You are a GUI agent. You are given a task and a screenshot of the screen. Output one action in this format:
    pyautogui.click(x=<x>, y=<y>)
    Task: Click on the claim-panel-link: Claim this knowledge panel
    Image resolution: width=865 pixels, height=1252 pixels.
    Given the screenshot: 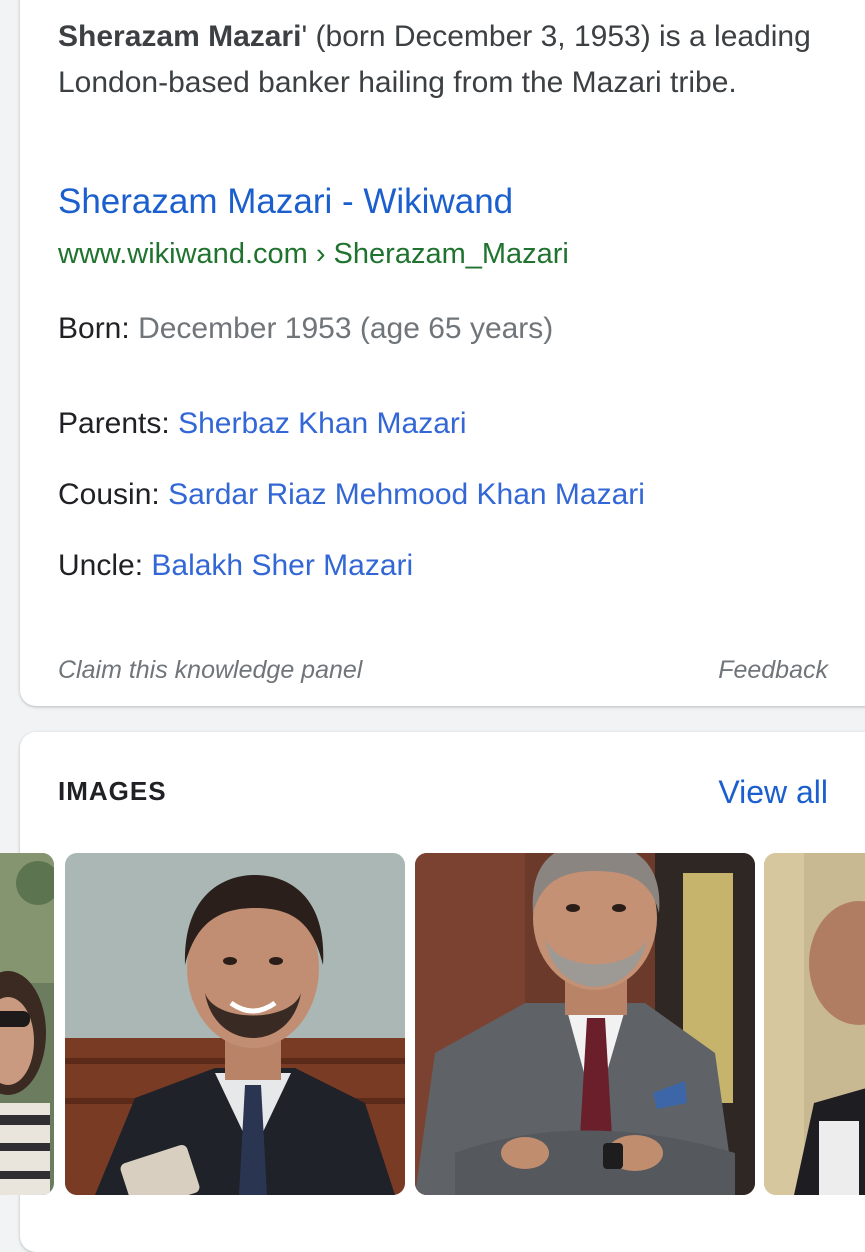 What is the action you would take?
    pyautogui.click(x=210, y=670)
    